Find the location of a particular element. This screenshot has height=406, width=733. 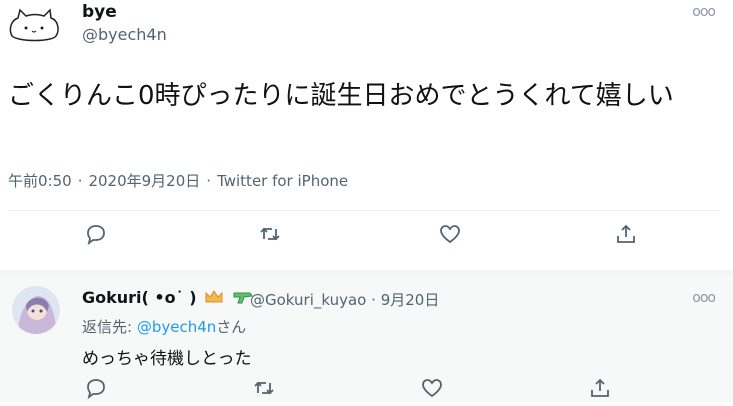

replying-prefix: 返信先: is located at coordinates (109, 327).